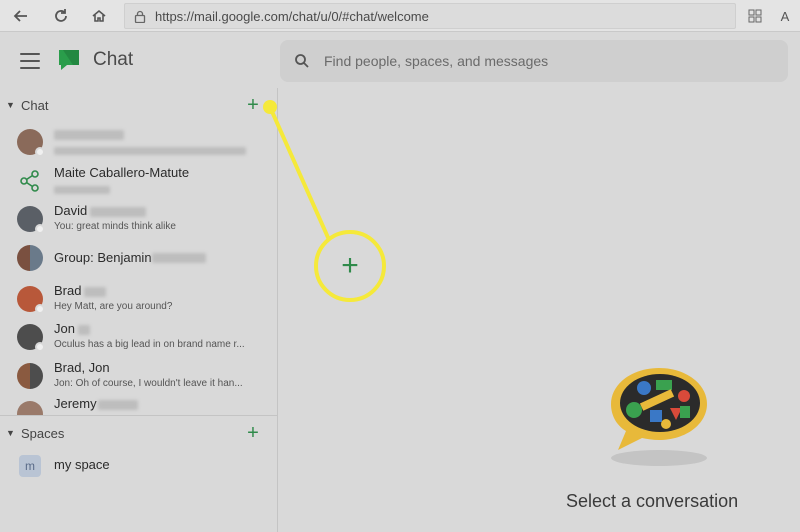  Describe the element at coordinates (21, 16) in the screenshot. I see `back-icon` at that location.